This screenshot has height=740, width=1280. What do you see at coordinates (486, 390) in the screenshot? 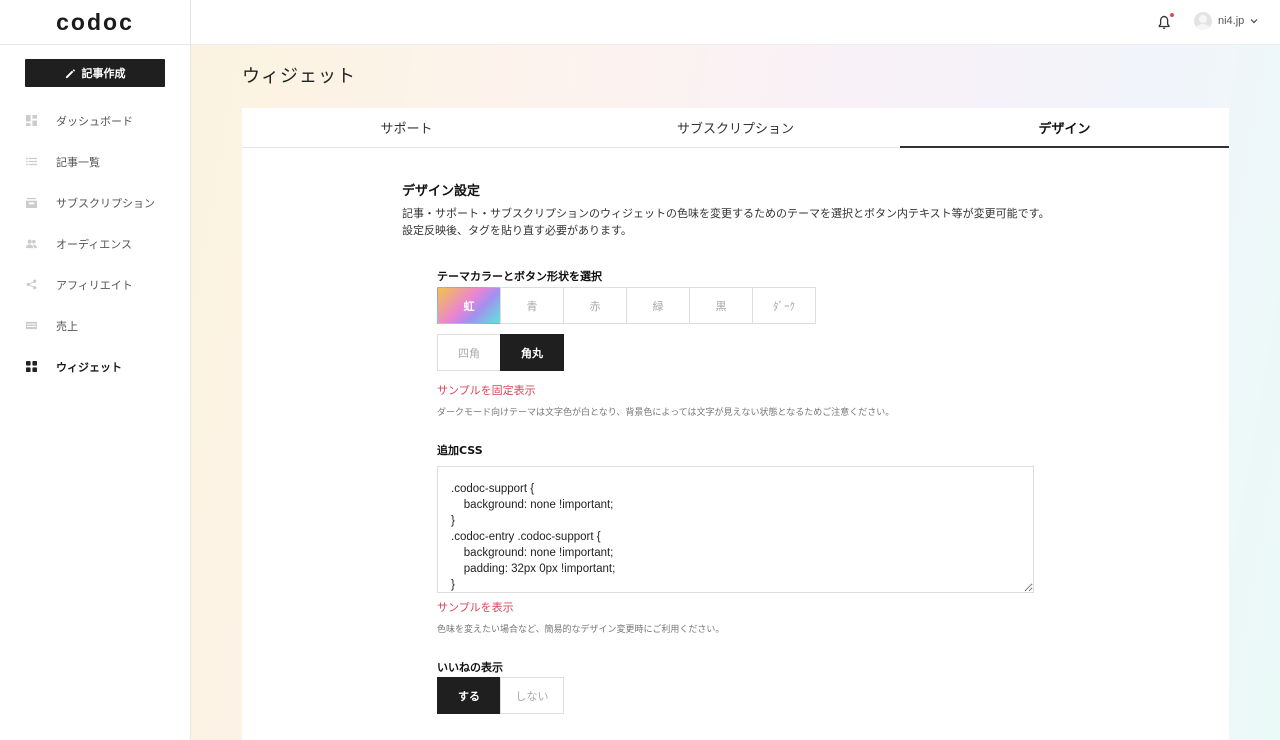
I see `sample-fixed-link: サンプルを固定表示` at bounding box center [486, 390].